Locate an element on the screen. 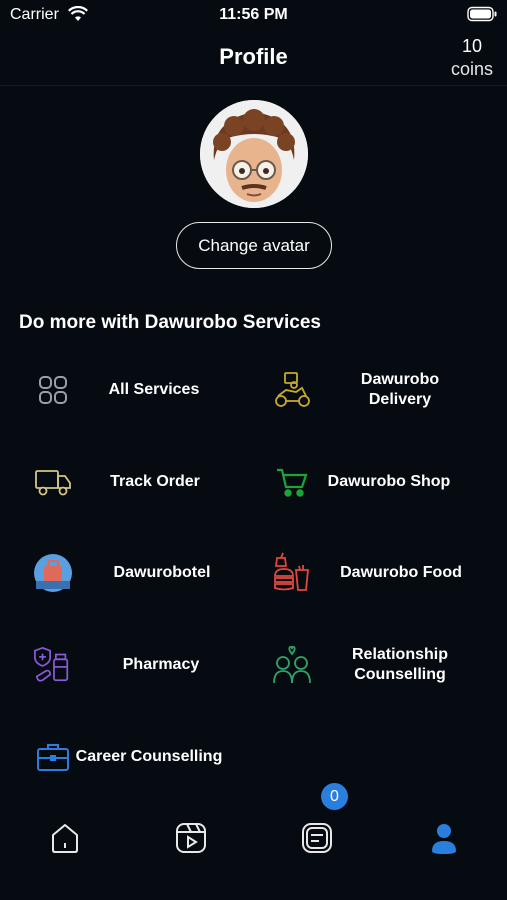 Image resolution: width=507 pixels, height=900 pixels. couple-icon is located at coordinates (292, 665).